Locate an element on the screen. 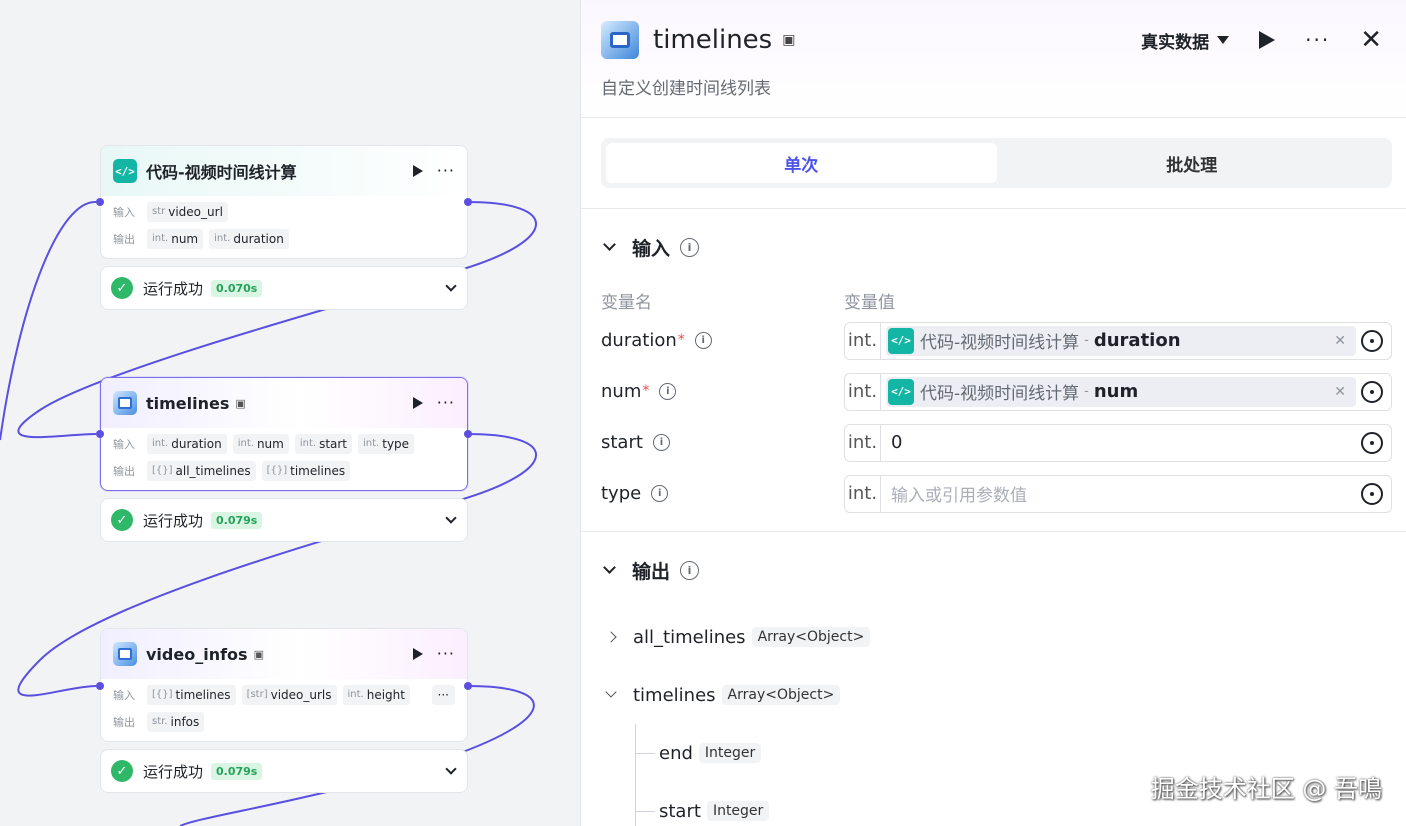 Image resolution: width=1406 pixels, height=826 pixels. input-chip: str video_url is located at coordinates (187, 211).